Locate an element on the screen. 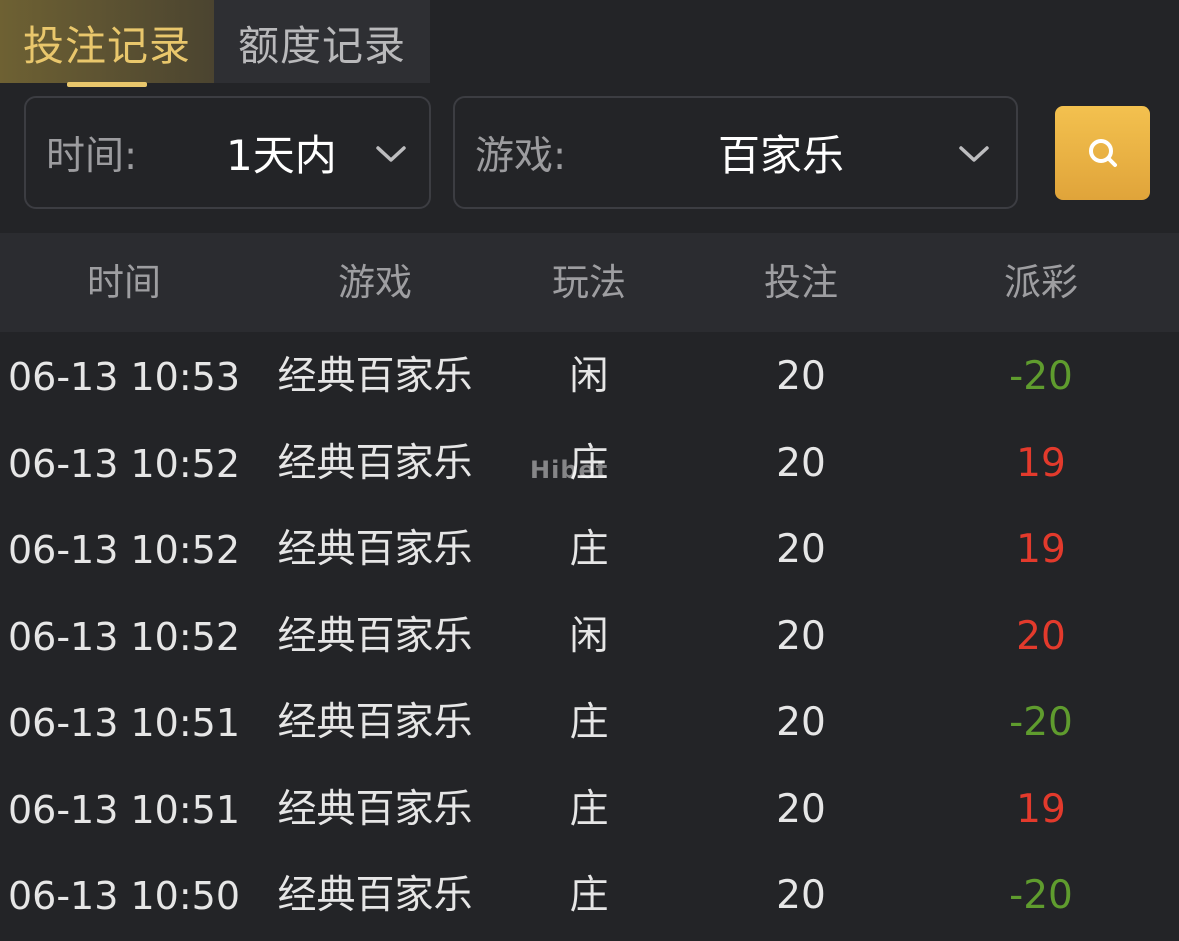 The width and height of the screenshot is (1179, 941). header-game: 游戏 is located at coordinates (375, 282).